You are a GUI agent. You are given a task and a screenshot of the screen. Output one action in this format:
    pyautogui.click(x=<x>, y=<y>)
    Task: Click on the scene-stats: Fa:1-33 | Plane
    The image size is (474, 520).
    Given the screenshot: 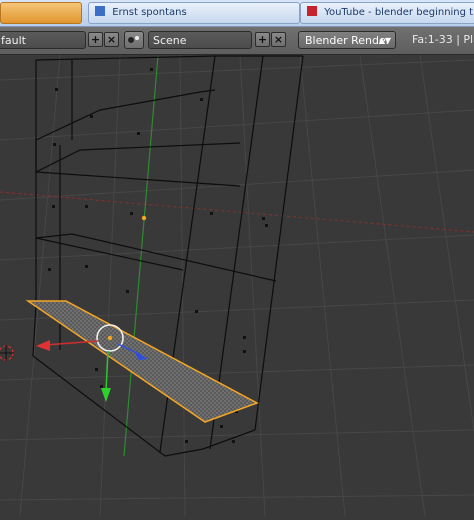 What is the action you would take?
    pyautogui.click(x=443, y=40)
    